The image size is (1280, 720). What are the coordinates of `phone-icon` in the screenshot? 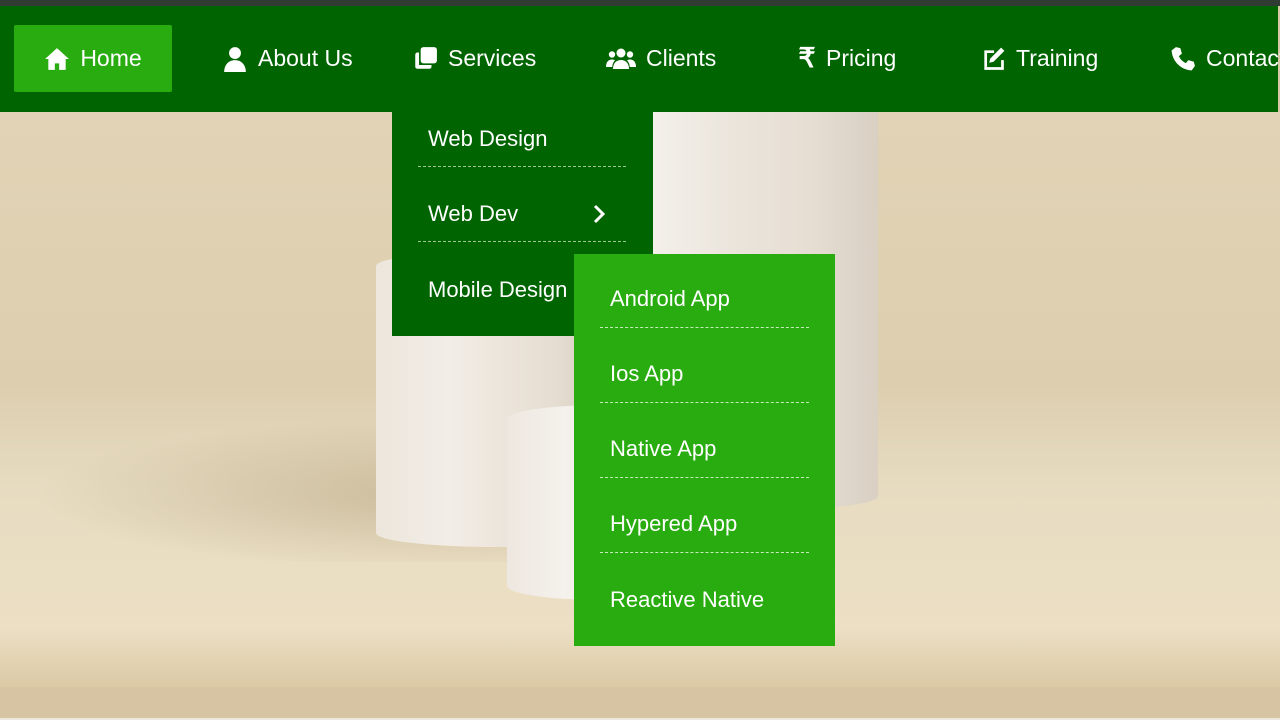 It's located at (1183, 59).